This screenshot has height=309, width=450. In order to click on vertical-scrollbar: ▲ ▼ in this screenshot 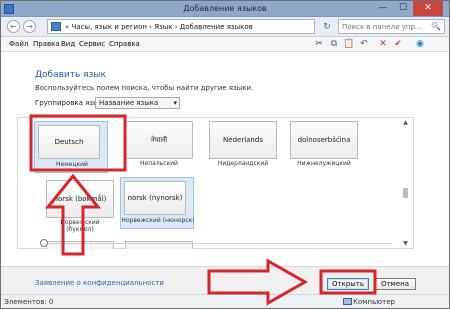, I will do `click(405, 183)`.